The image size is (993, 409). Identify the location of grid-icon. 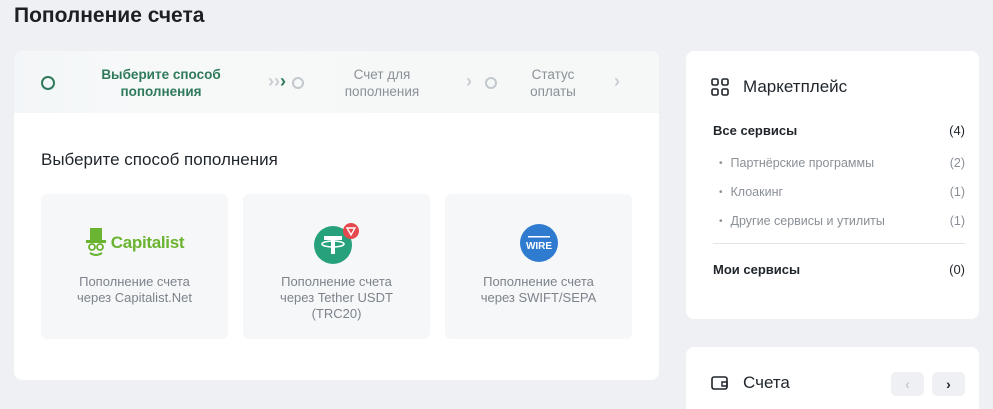
(720, 87).